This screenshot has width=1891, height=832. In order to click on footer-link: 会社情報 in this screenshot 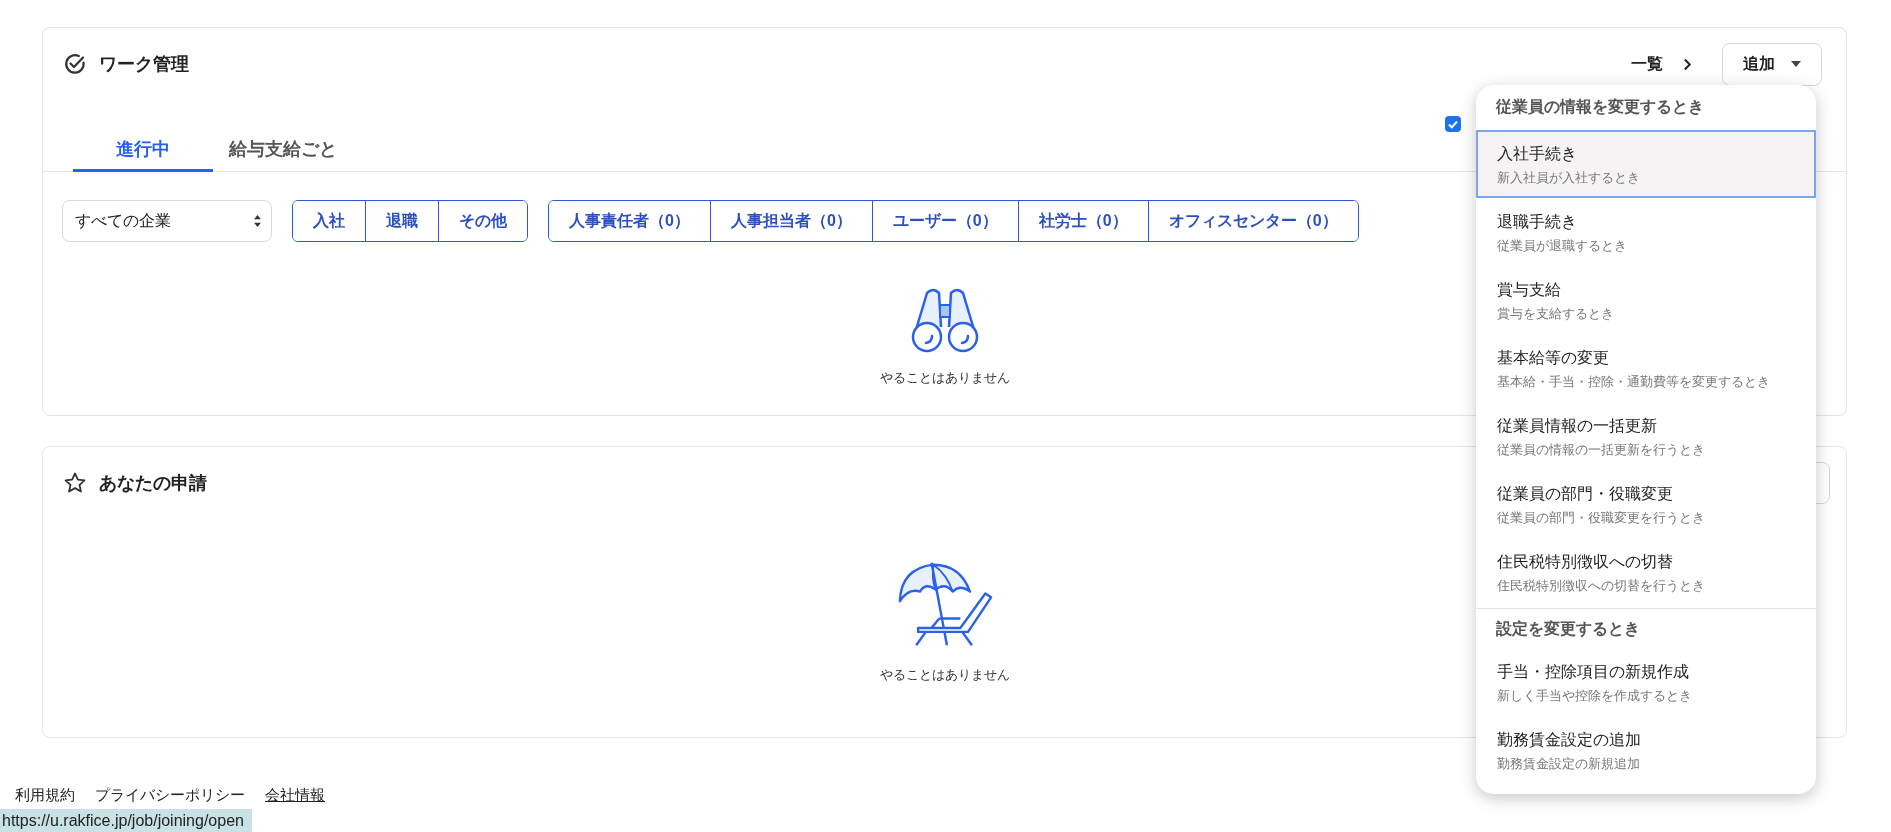, I will do `click(295, 795)`.